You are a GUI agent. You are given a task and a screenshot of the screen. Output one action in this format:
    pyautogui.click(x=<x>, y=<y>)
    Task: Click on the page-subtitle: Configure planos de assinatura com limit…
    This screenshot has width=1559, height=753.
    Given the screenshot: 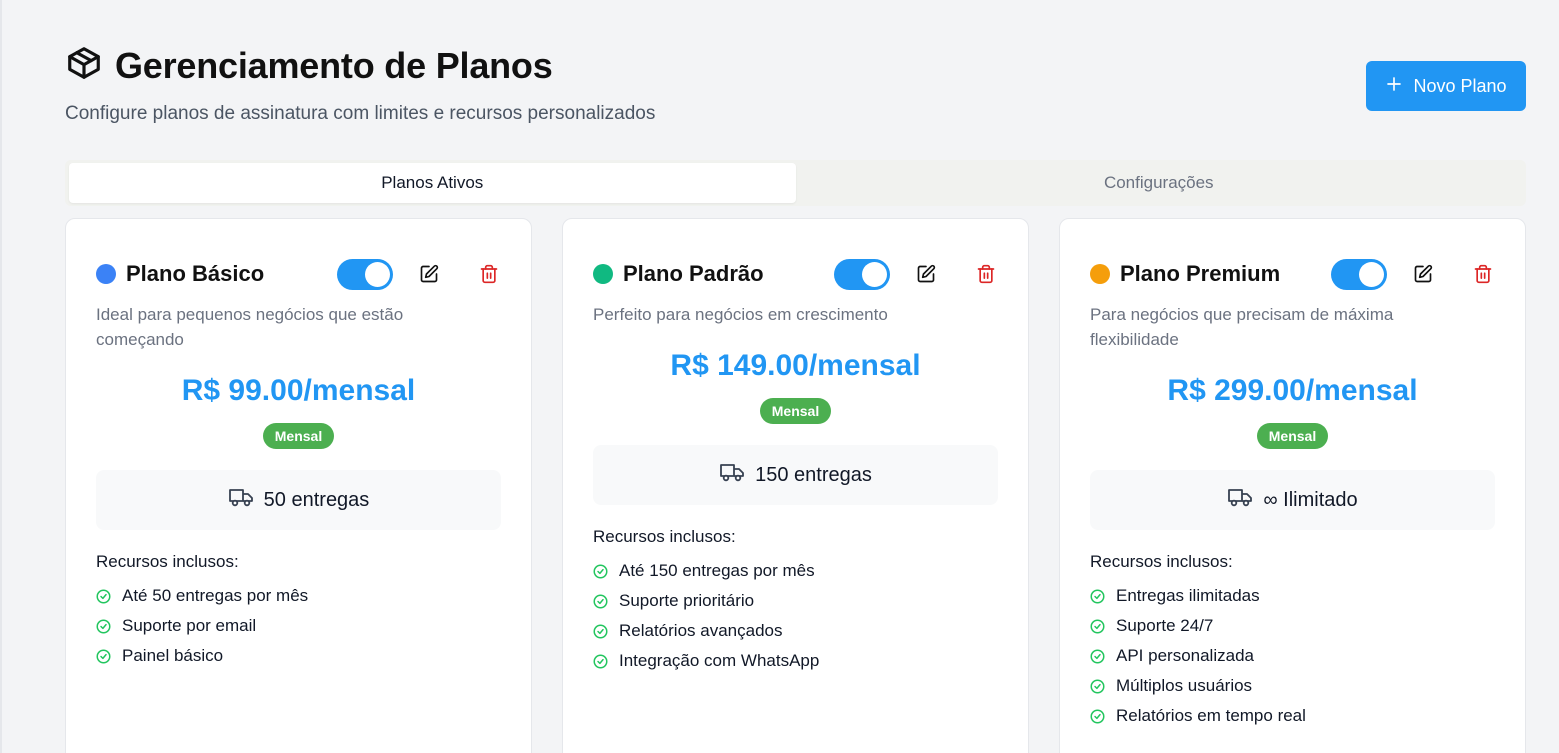 What is the action you would take?
    pyautogui.click(x=360, y=113)
    